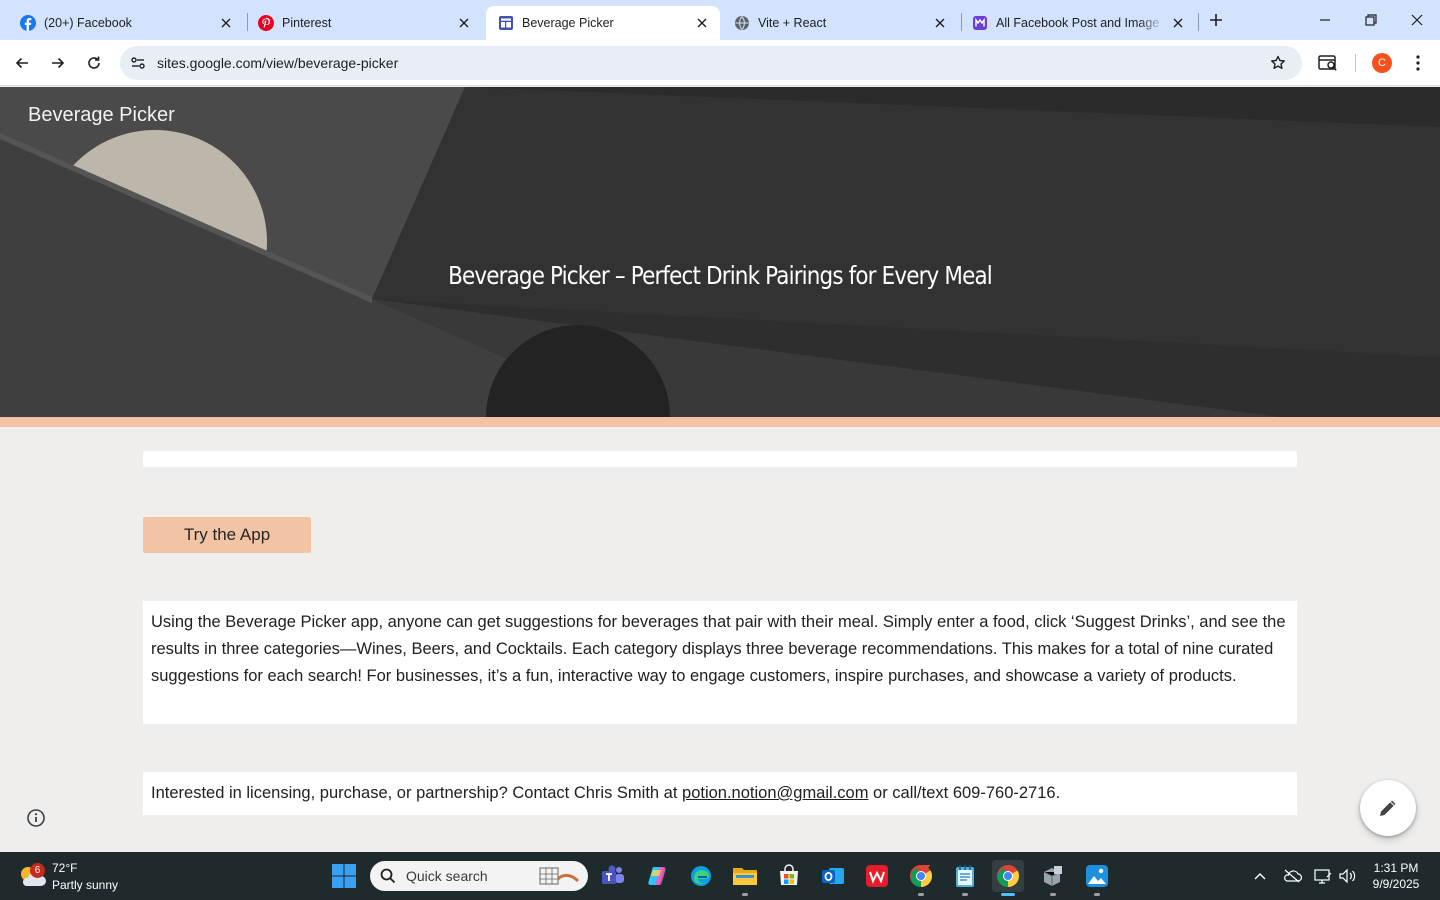  I want to click on embed-placeholder, so click(720, 459).